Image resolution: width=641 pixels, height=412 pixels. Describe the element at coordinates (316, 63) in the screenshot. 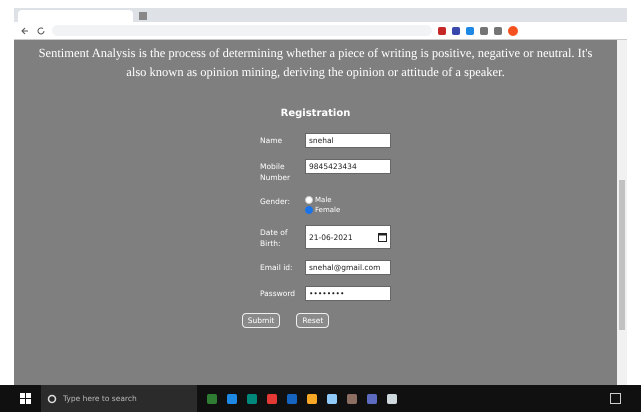

I see `intro-paragraph: Sentiment Analysis is the process of determining whether a piece of writing is positive, negative or neutral. It's also known as opinion mining, deriving the opinion or attitude of a speaker.` at that location.